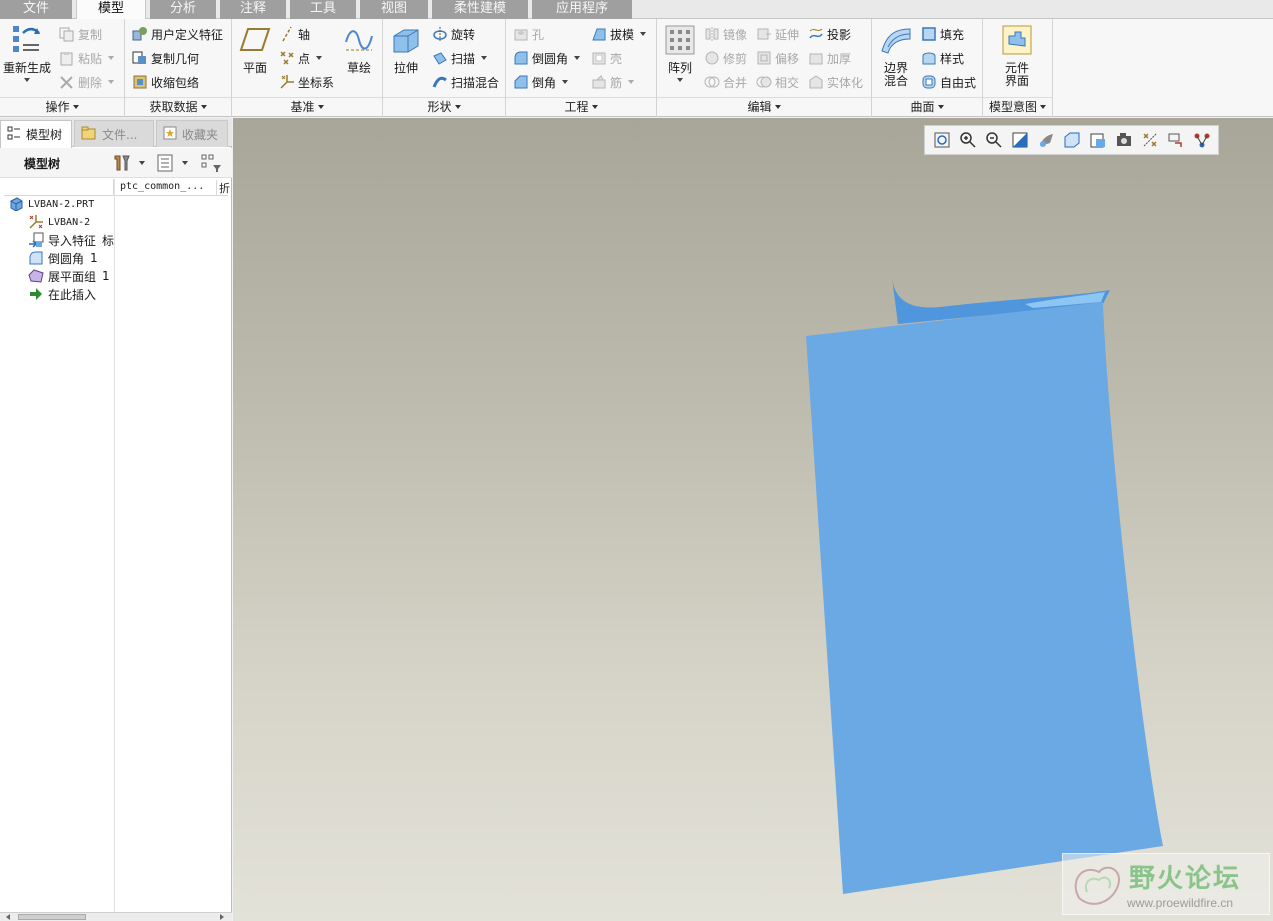  Describe the element at coordinates (394, 9) in the screenshot. I see `tab-view: 视图` at that location.